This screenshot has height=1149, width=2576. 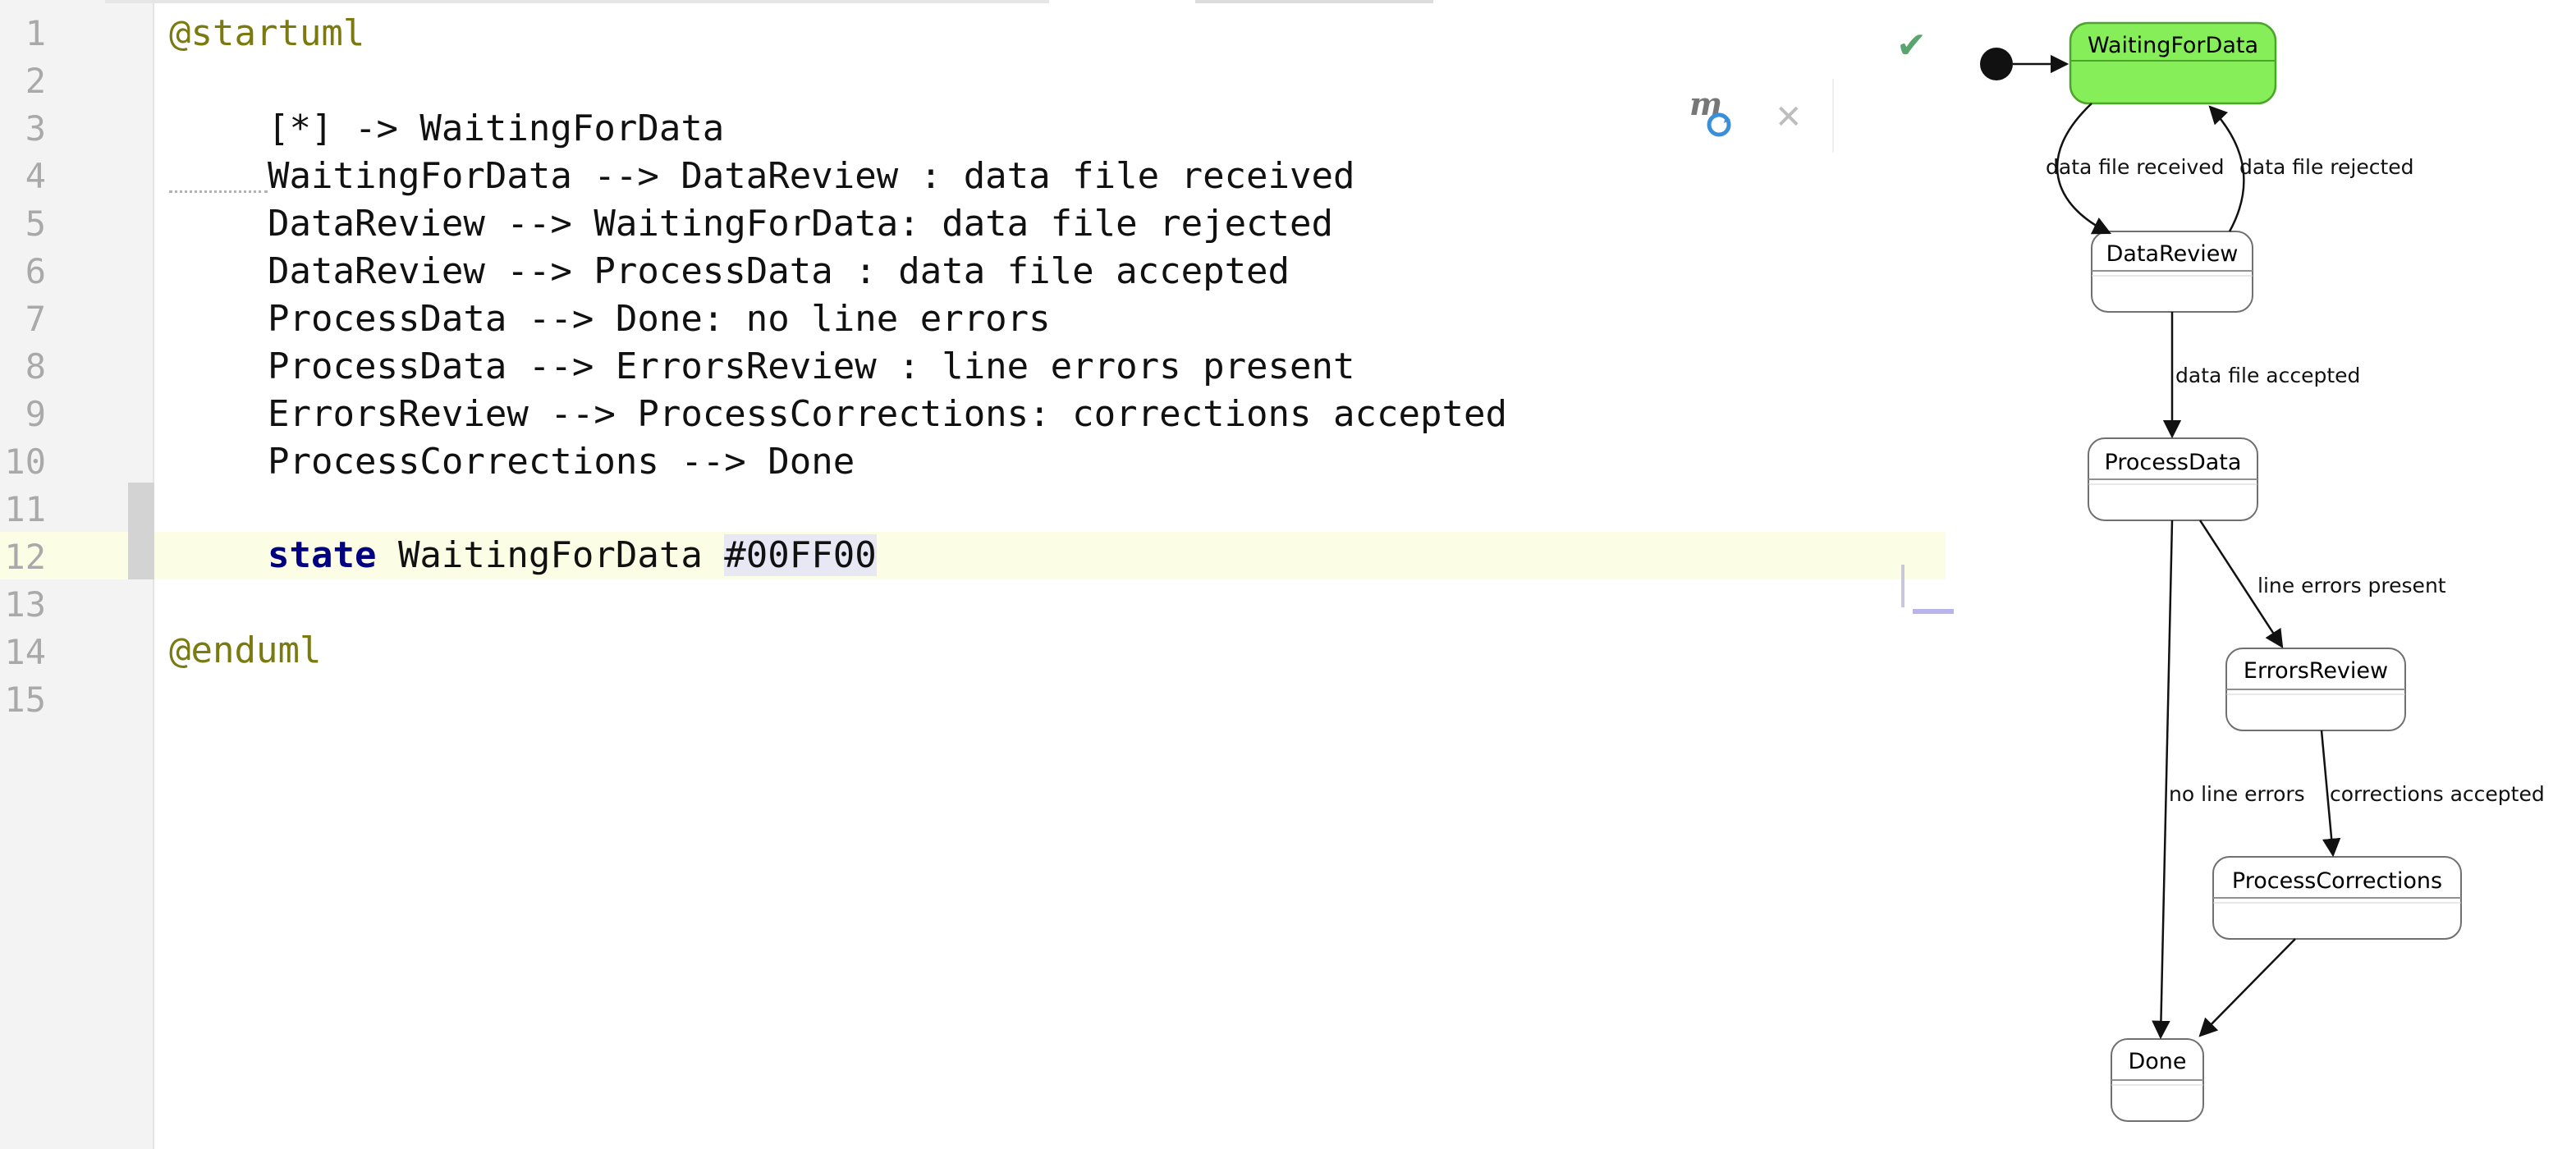 I want to click on transition-label: line errors present, so click(x=2352, y=585).